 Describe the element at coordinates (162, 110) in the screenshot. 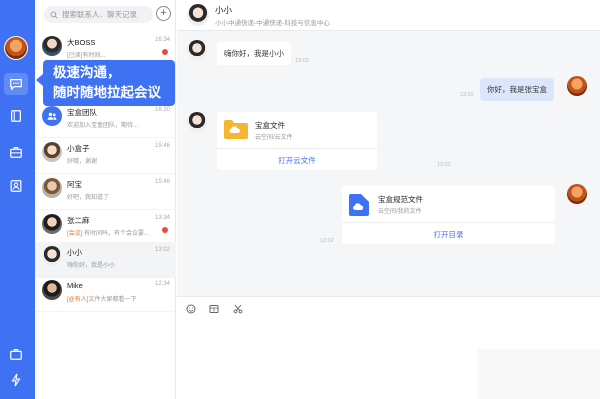

I see `conv-time: 16:20` at that location.